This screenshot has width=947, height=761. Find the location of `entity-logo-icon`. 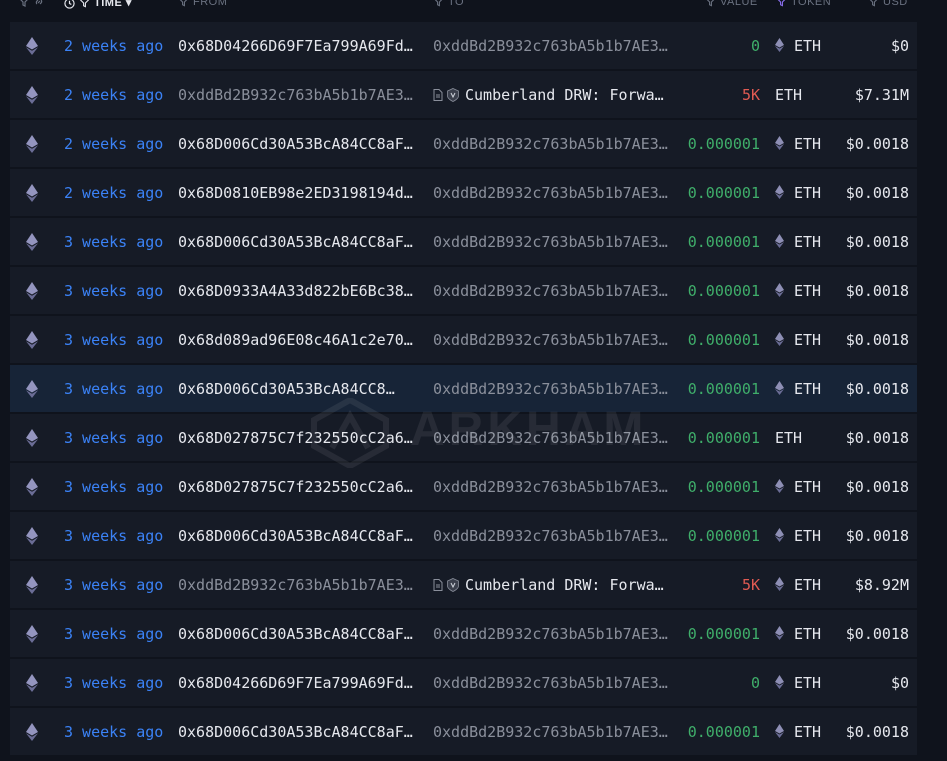

entity-logo-icon is located at coordinates (453, 587).